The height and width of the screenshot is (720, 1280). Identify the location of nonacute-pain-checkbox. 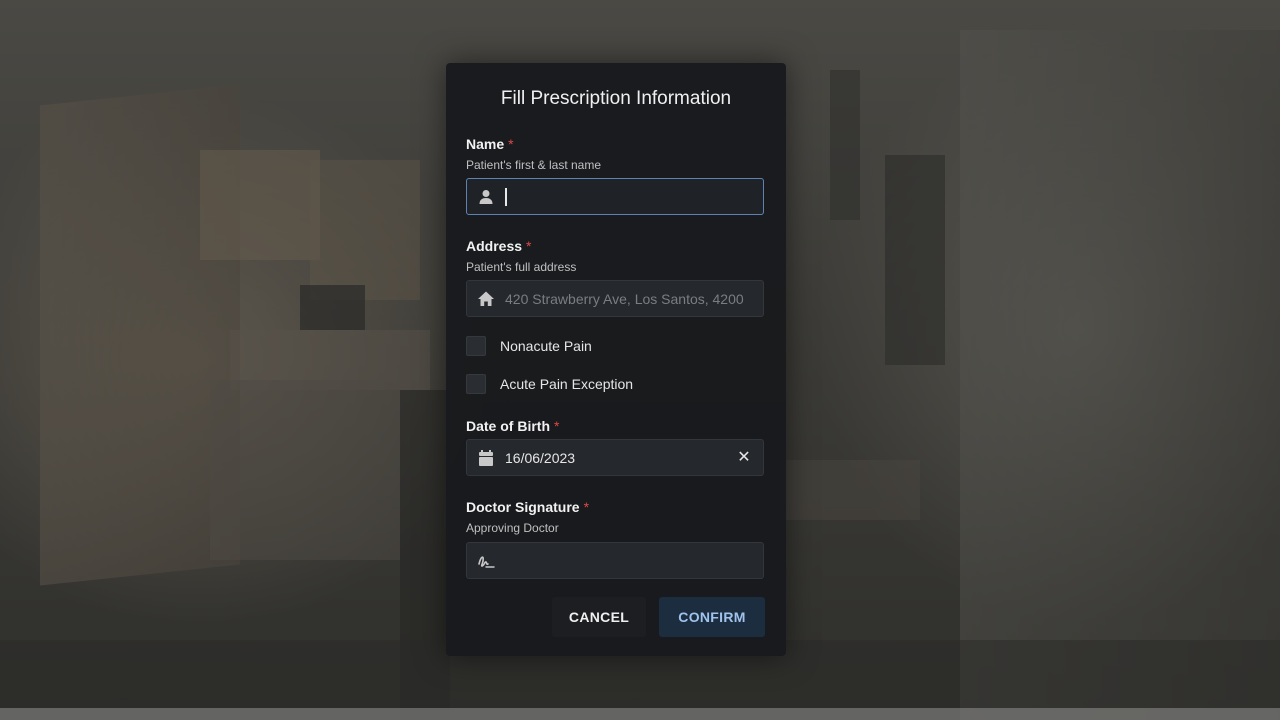
(476, 346).